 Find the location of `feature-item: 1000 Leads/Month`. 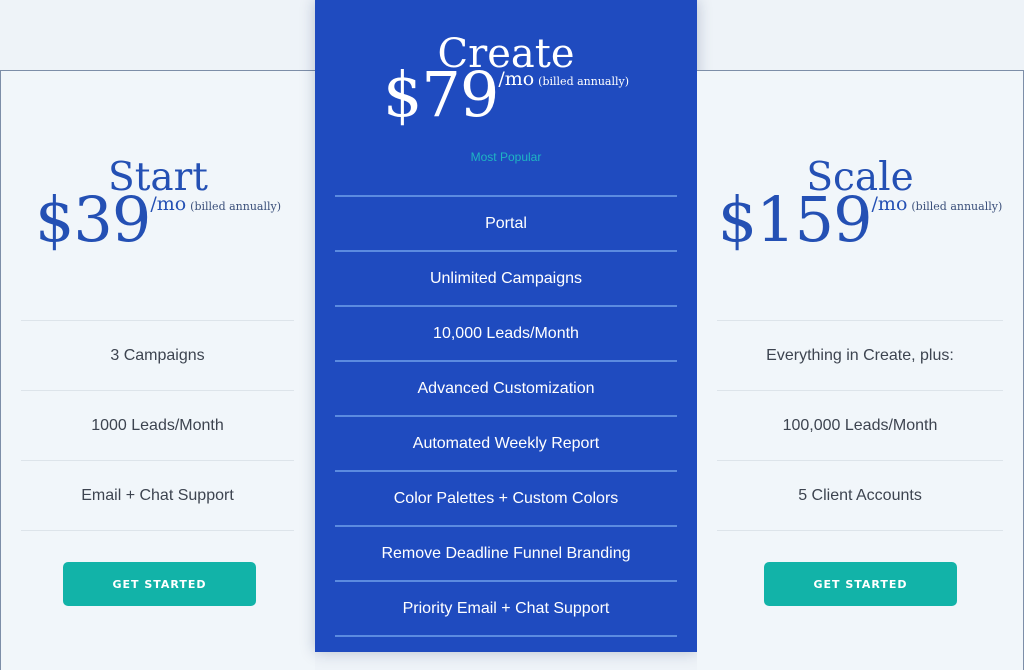

feature-item: 1000 Leads/Month is located at coordinates (157, 425).